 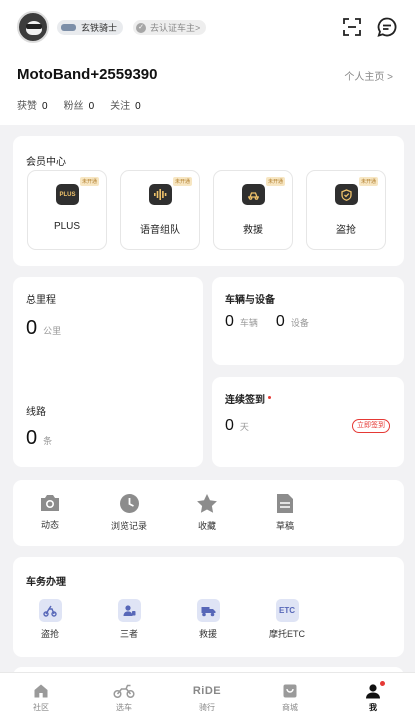 I want to click on motorcycle-badge-icon, so click(x=68, y=27).